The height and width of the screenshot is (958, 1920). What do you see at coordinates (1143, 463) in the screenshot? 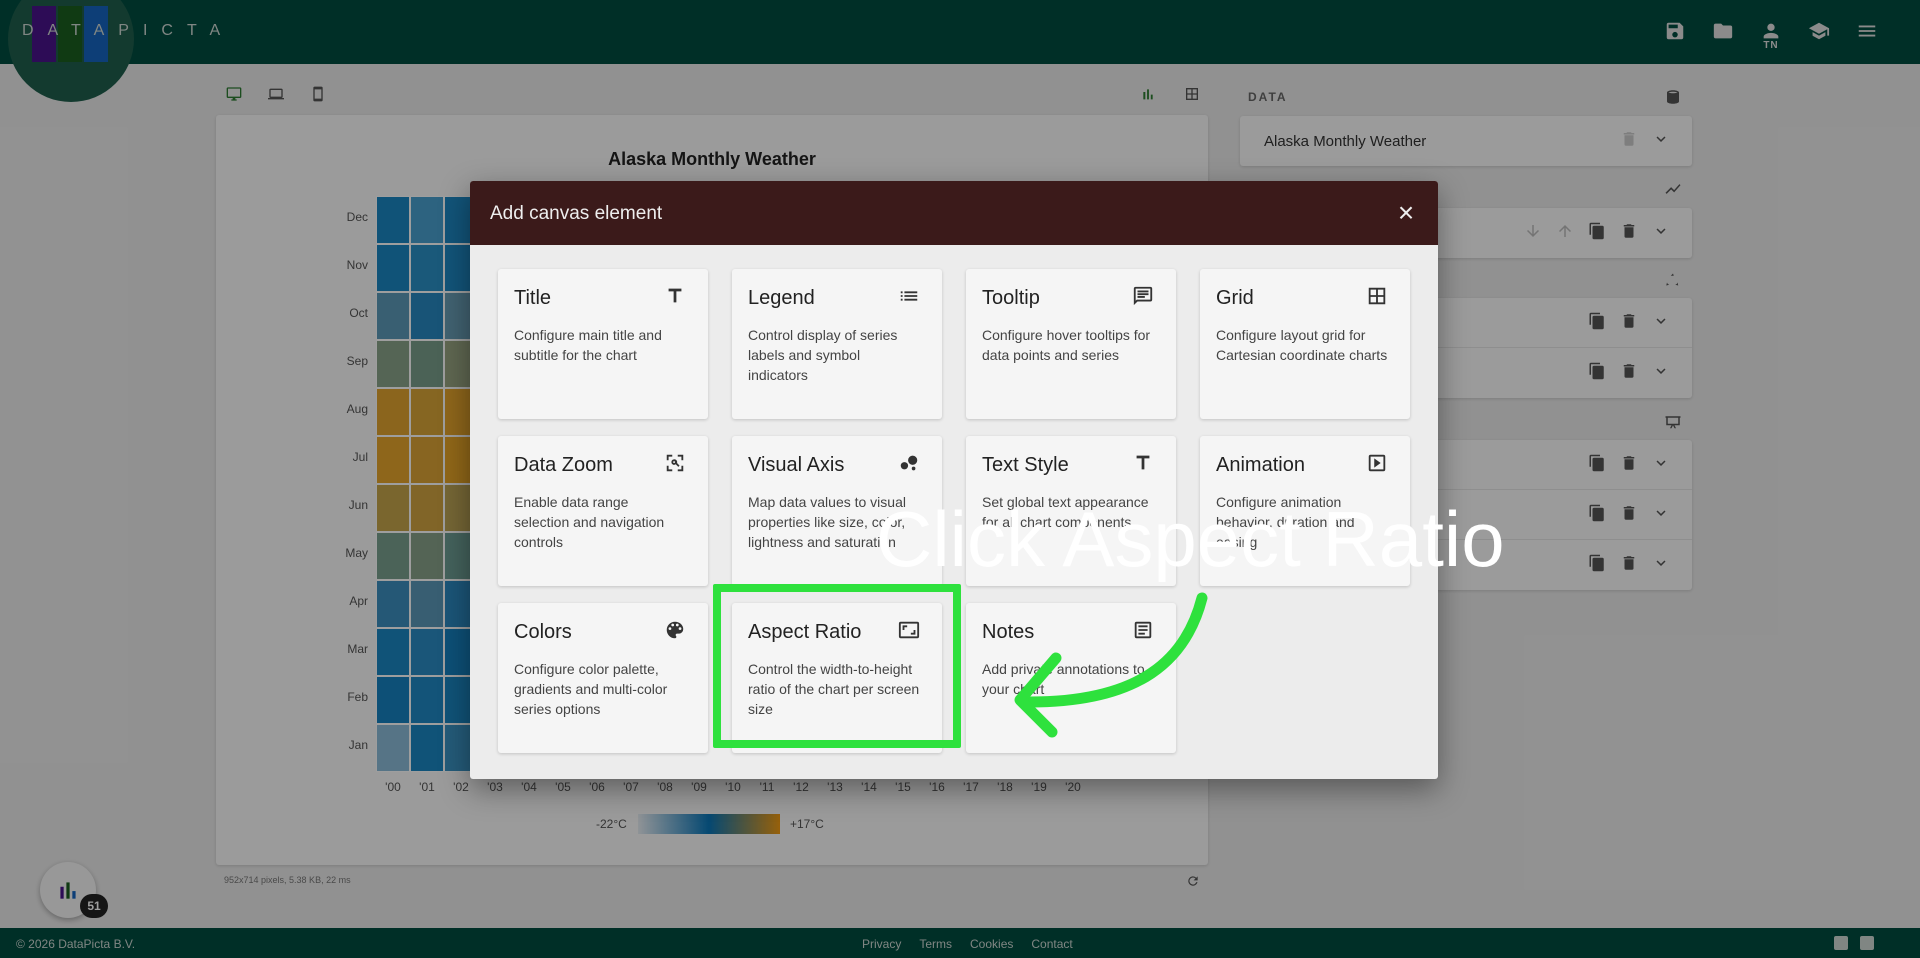
I see `text-style-icon` at bounding box center [1143, 463].